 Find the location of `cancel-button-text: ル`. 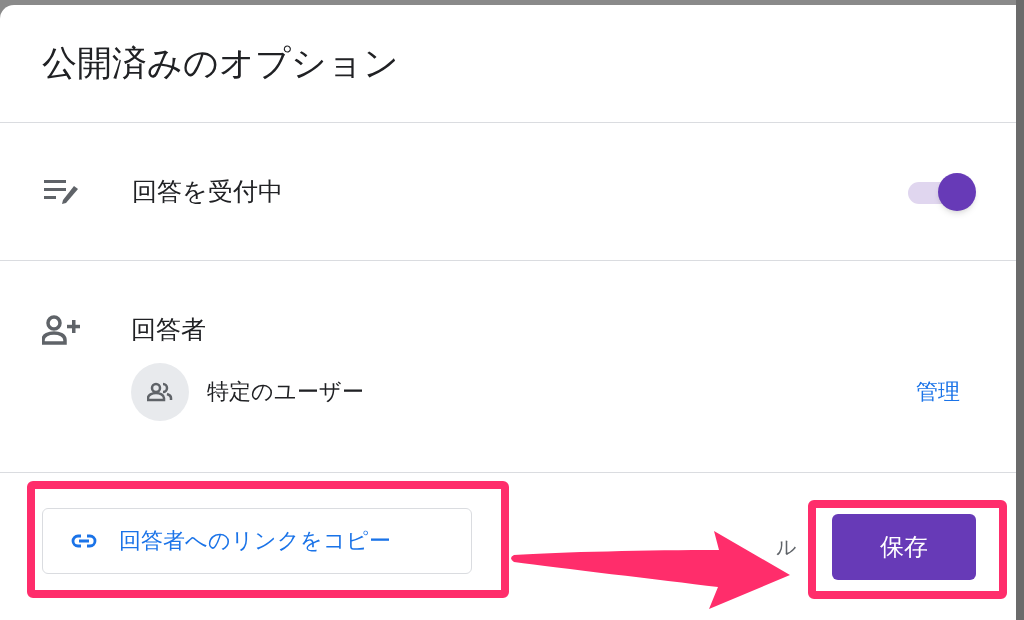

cancel-button-text: ル is located at coordinates (786, 546).